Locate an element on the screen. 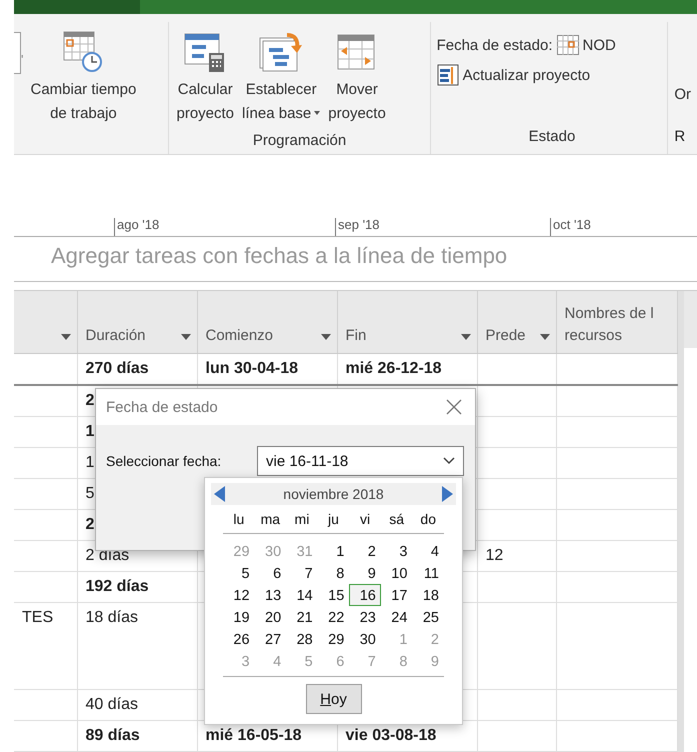 The width and height of the screenshot is (697, 752). table-cell: 270 días is located at coordinates (137, 369).